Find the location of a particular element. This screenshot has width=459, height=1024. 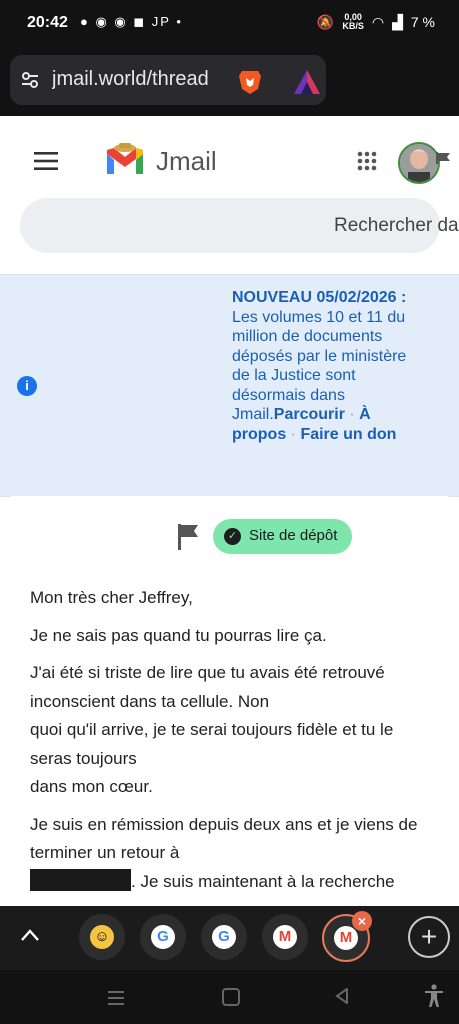

tab-emoji-site: ☺ is located at coordinates (102, 937).